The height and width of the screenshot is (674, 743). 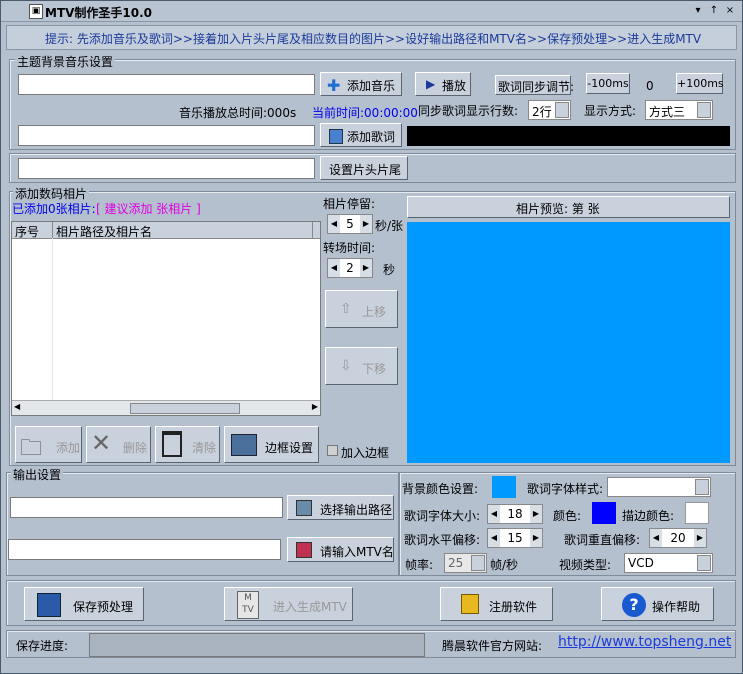 I want to click on select-output-path-button: 选择输出路径, so click(x=340, y=507).